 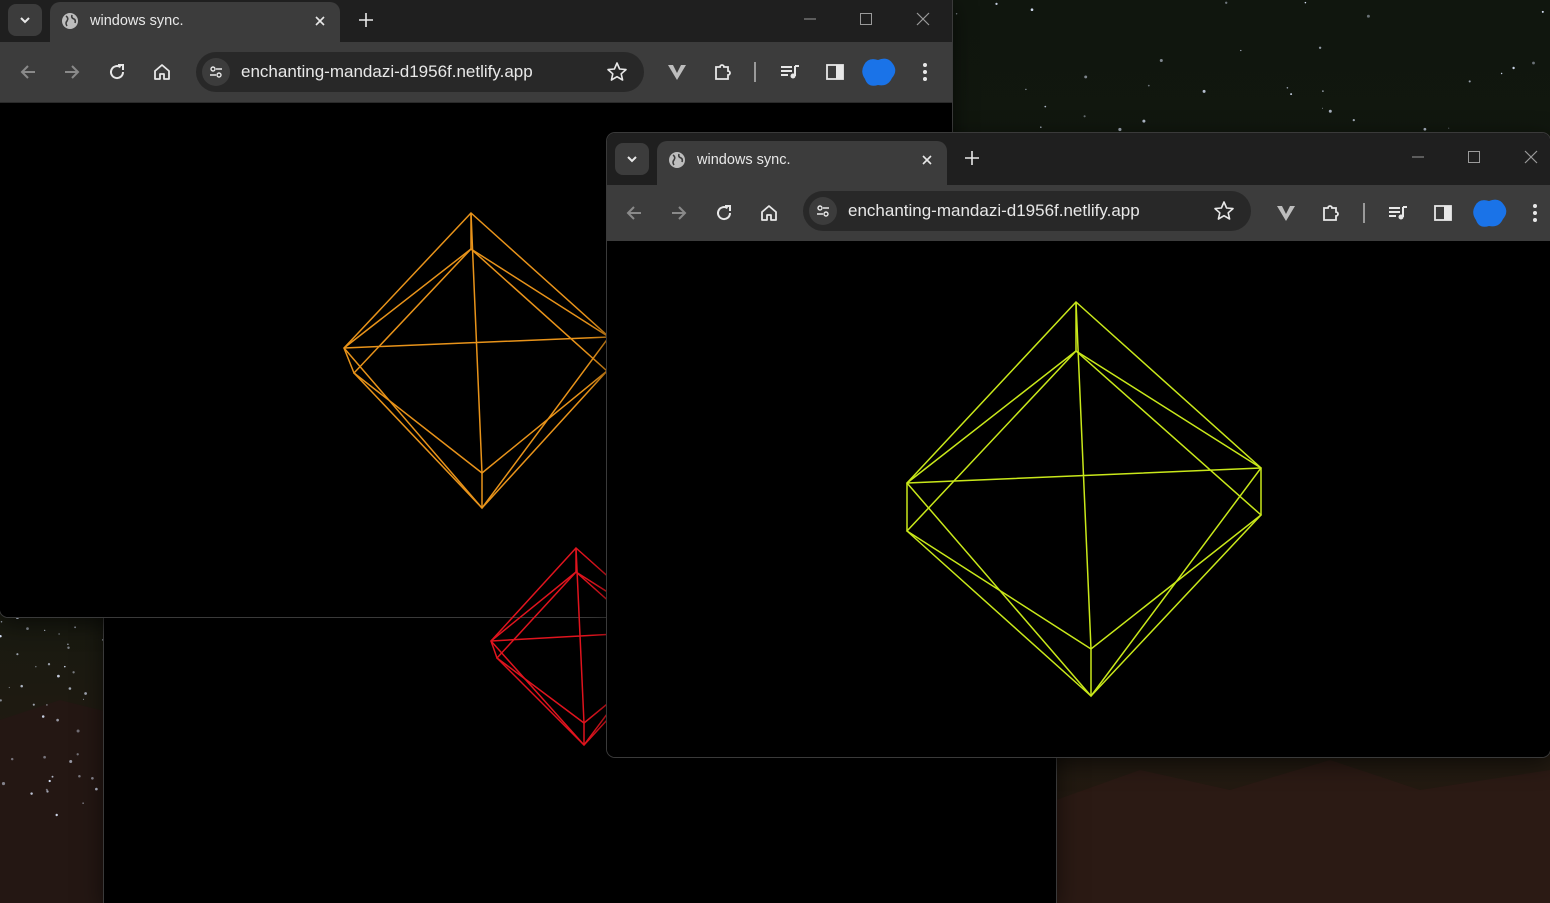 I want to click on orange-octahedron, so click(x=476, y=360).